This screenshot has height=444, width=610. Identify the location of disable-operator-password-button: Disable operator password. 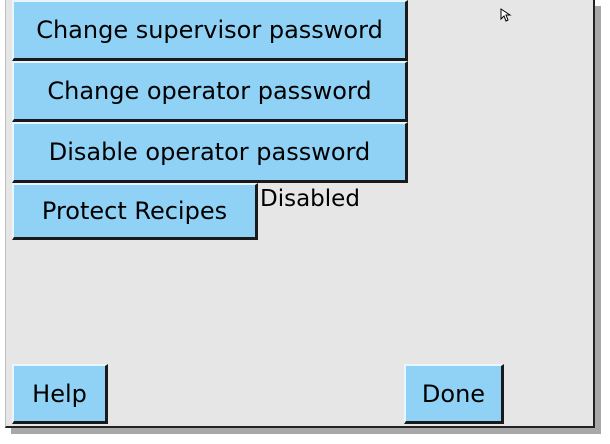
(210, 152).